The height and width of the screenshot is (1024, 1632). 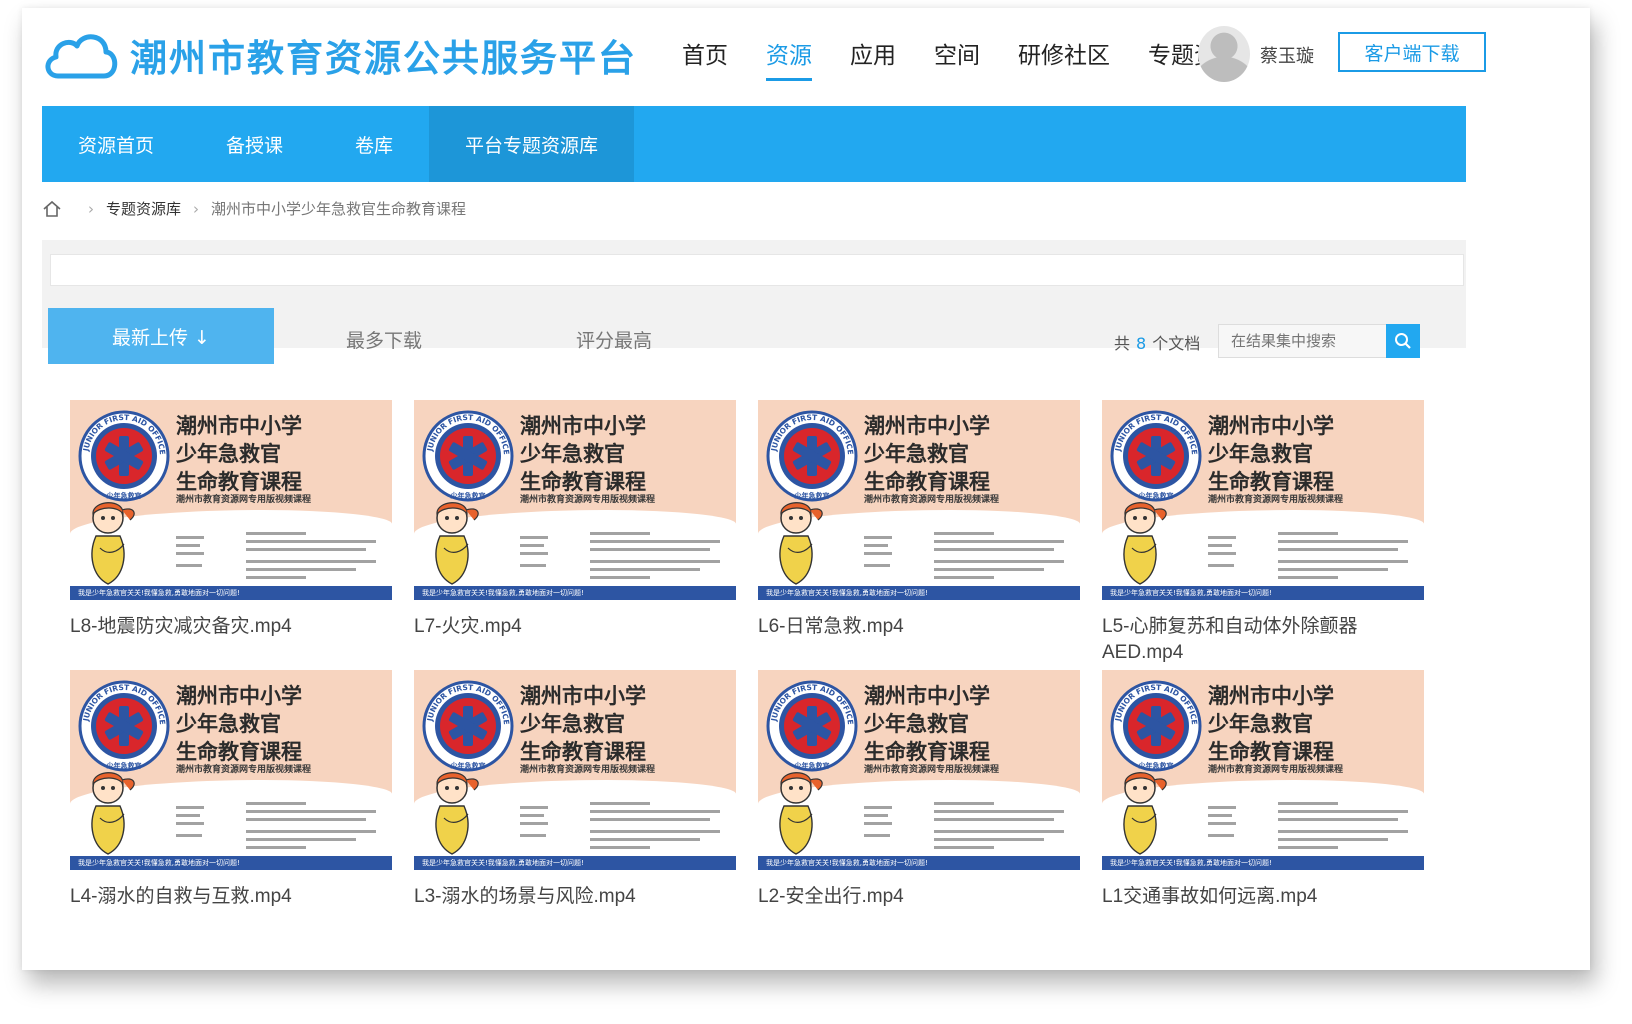 I want to click on document-count: 共 8 个文档, so click(x=1157, y=342).